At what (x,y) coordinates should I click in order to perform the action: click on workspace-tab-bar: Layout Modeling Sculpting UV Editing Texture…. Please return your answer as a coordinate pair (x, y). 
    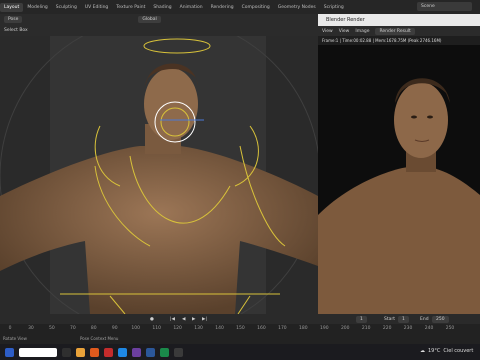
    Looking at the image, I should click on (240, 7).